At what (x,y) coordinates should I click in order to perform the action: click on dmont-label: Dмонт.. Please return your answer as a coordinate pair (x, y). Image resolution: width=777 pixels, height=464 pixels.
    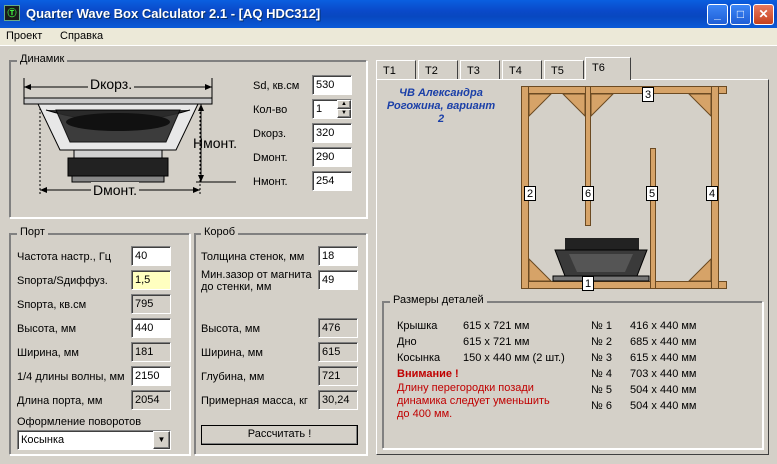
    Looking at the image, I should click on (270, 158).